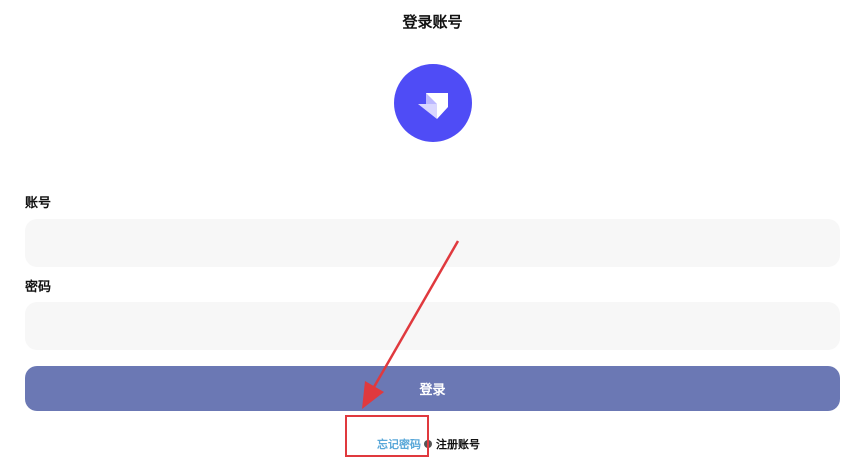 The image size is (865, 468). Describe the element at coordinates (38, 203) in the screenshot. I see `account-label: 账号` at that location.